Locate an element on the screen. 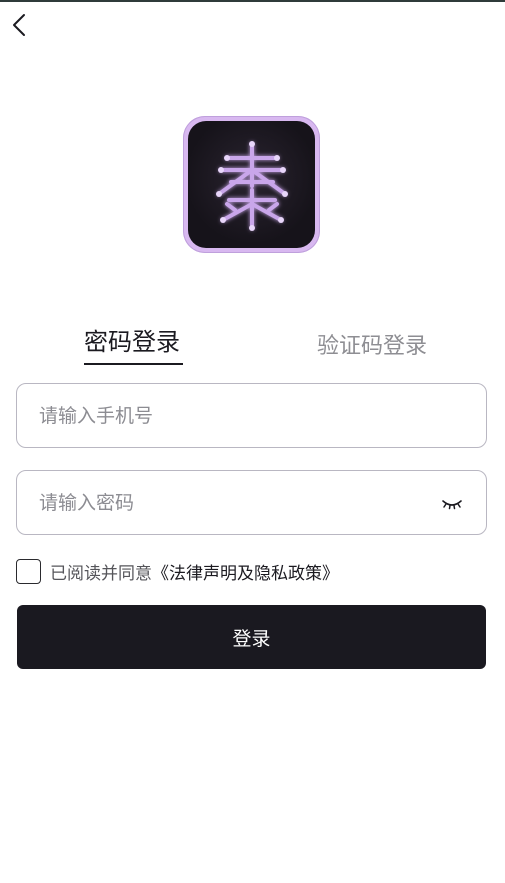 The height and width of the screenshot is (883, 505). active-tab-indicator is located at coordinates (133, 364).